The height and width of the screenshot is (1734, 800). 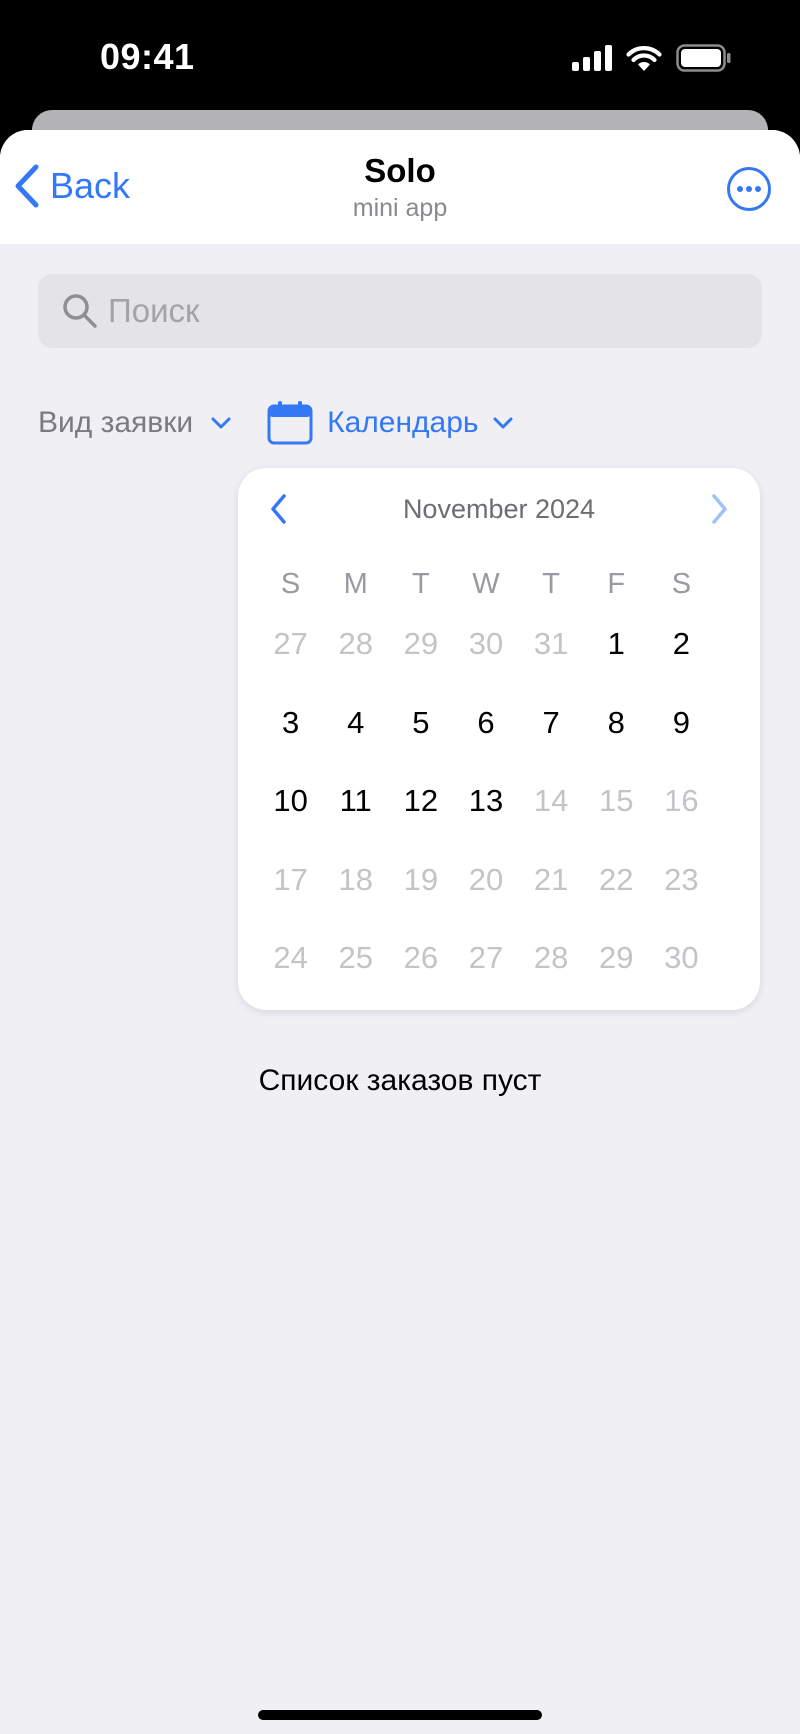 What do you see at coordinates (400, 1080) in the screenshot?
I see `empty-orders-message: Список заказов пуст` at bounding box center [400, 1080].